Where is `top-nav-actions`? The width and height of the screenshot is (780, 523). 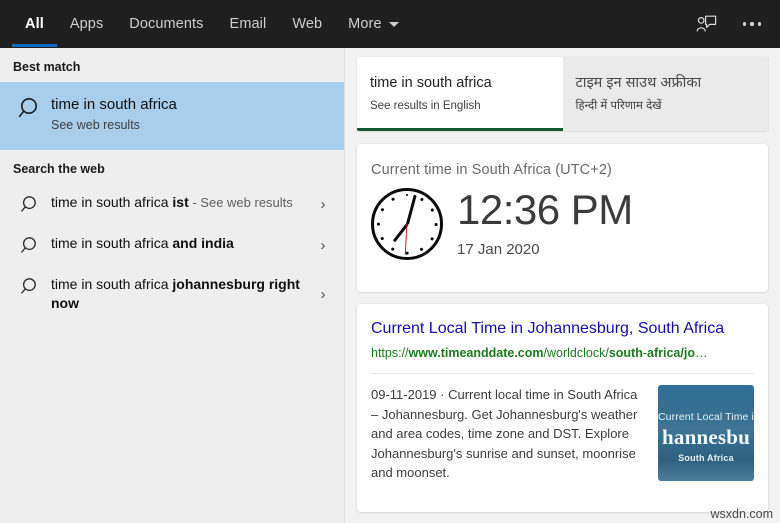 top-nav-actions is located at coordinates (729, 24).